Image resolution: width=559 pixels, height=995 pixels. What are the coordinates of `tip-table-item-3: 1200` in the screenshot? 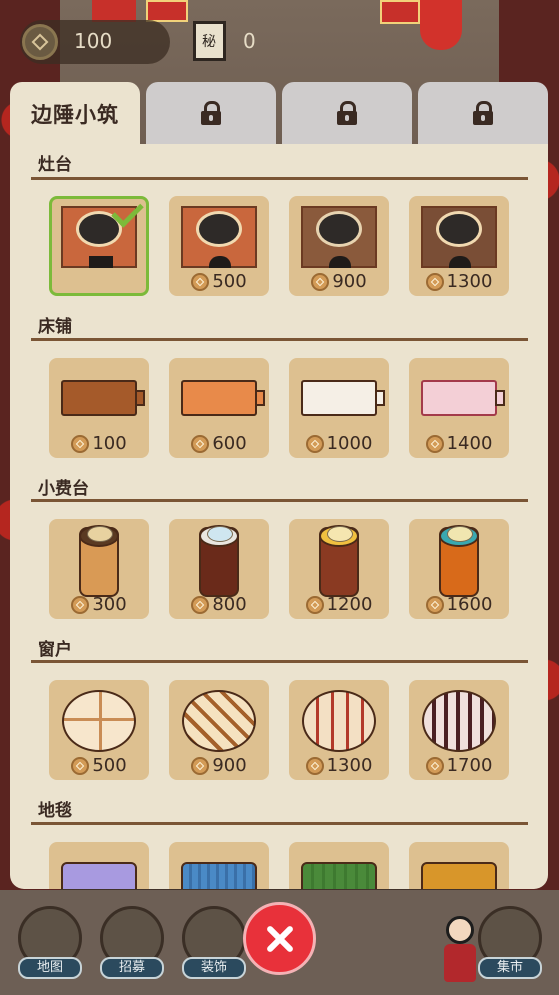 It's located at (339, 569).